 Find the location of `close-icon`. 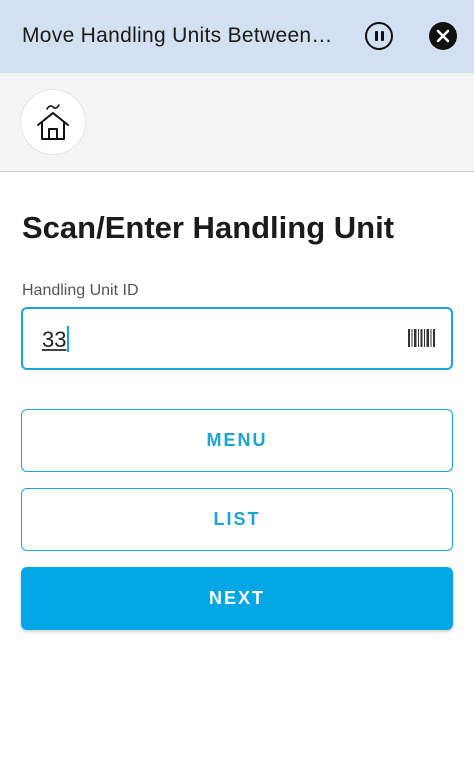

close-icon is located at coordinates (443, 36).